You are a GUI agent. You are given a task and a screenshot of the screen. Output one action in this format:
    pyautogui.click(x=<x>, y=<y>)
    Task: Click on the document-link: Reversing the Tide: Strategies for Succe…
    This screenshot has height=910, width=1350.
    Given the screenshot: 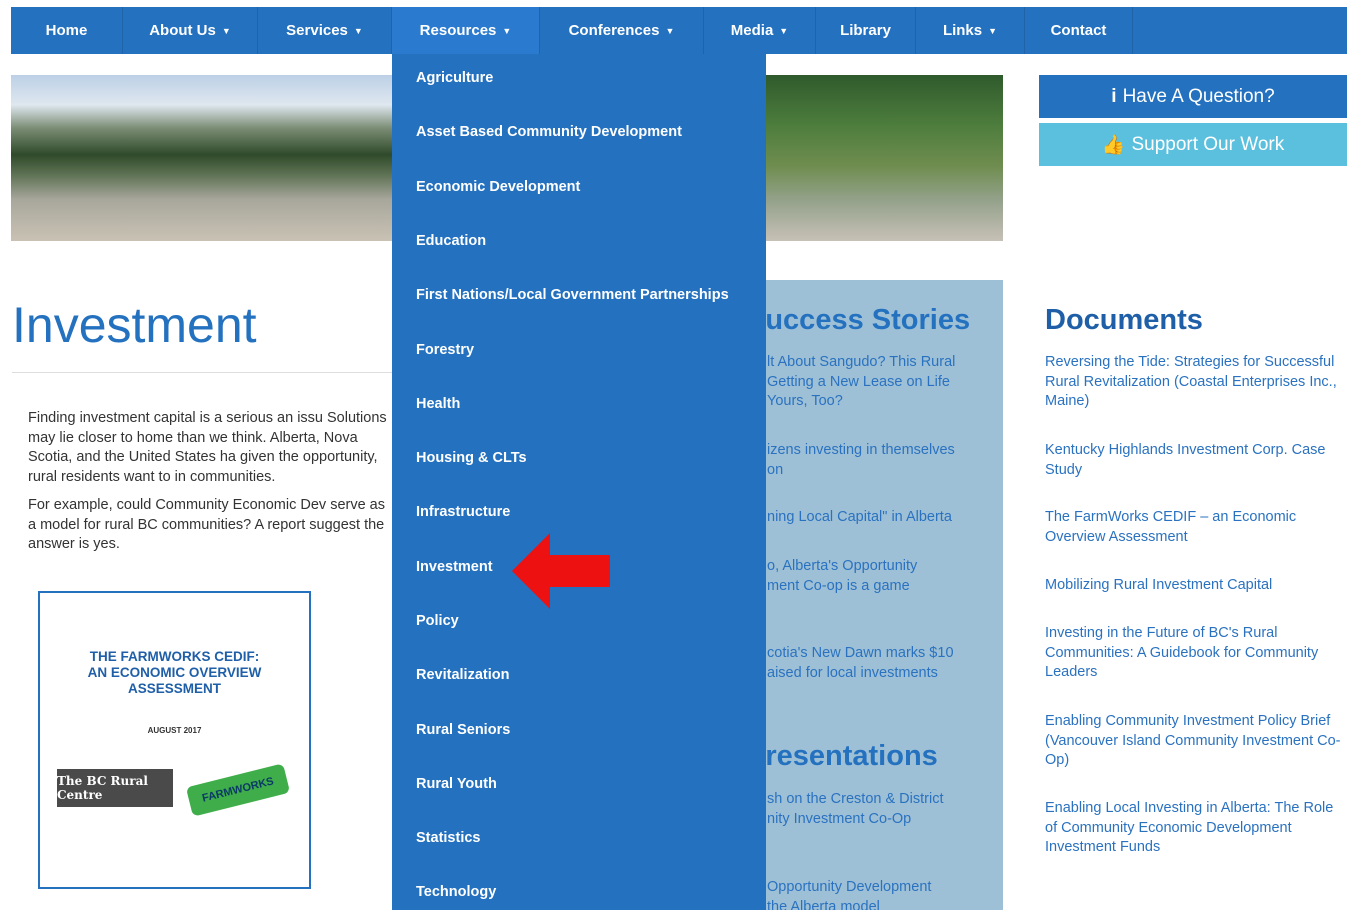 What is the action you would take?
    pyautogui.click(x=1195, y=382)
    